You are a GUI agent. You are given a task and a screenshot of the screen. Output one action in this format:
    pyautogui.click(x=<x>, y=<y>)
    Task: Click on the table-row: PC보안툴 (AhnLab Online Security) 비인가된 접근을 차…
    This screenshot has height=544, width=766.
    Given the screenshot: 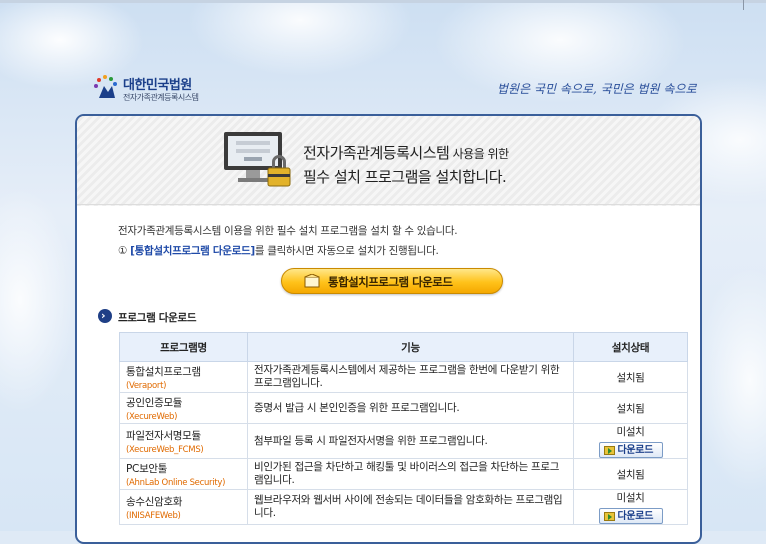 What is the action you would take?
    pyautogui.click(x=403, y=474)
    